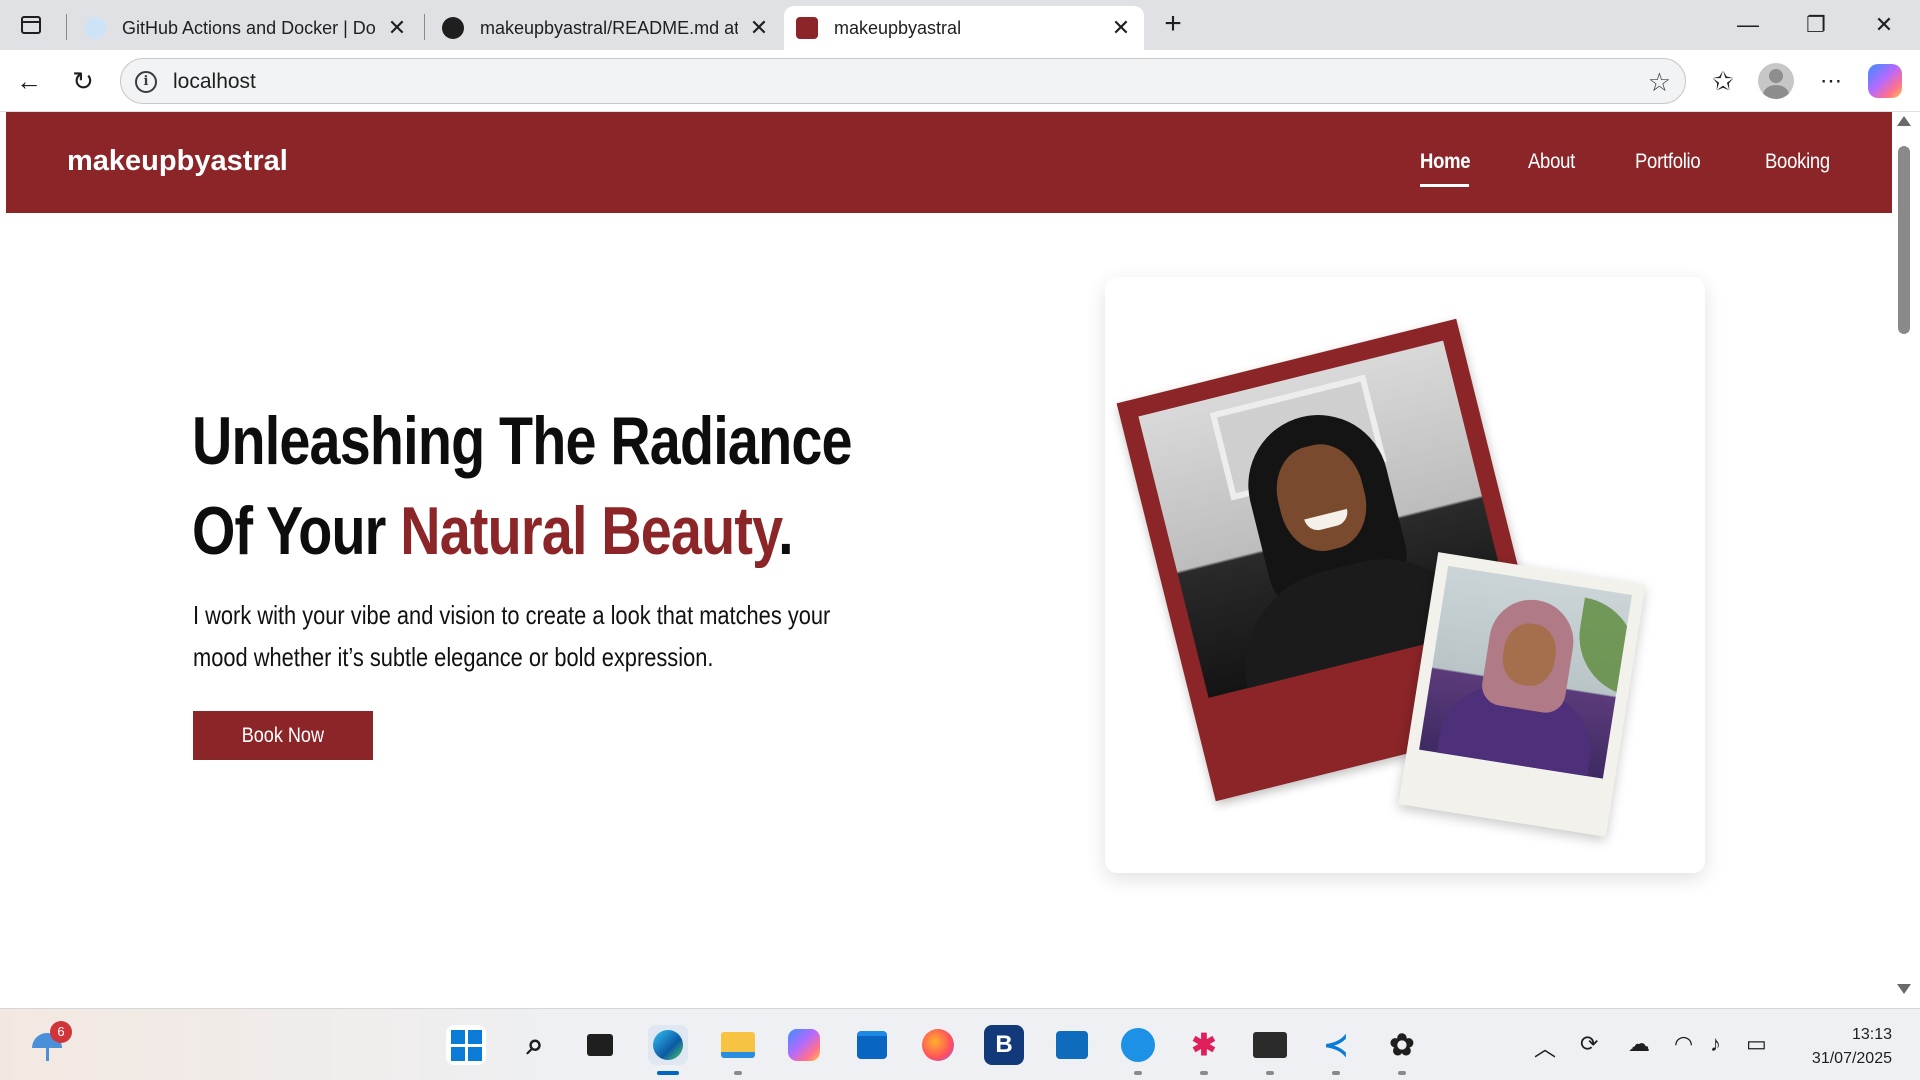  What do you see at coordinates (738, 1045) in the screenshot?
I see `file-explorer-icon` at bounding box center [738, 1045].